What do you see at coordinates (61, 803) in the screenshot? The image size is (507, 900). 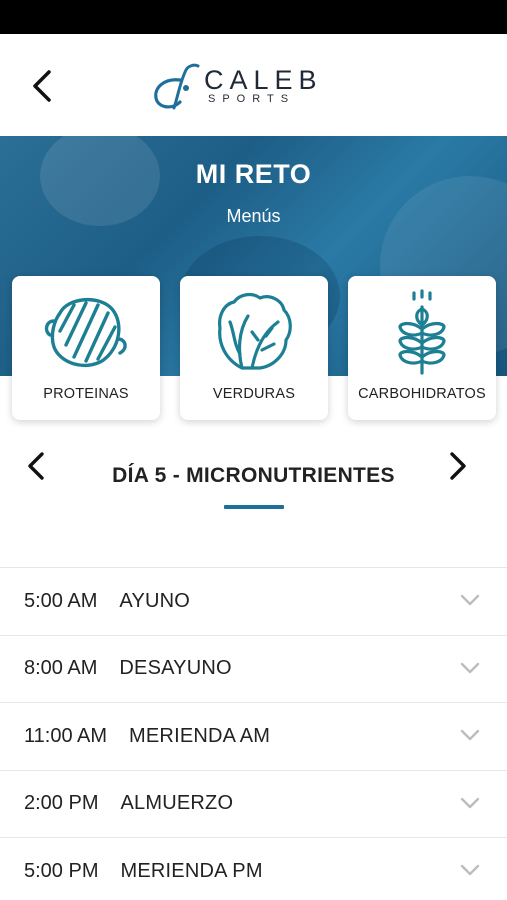 I see `meal-time: 2:00 PM` at bounding box center [61, 803].